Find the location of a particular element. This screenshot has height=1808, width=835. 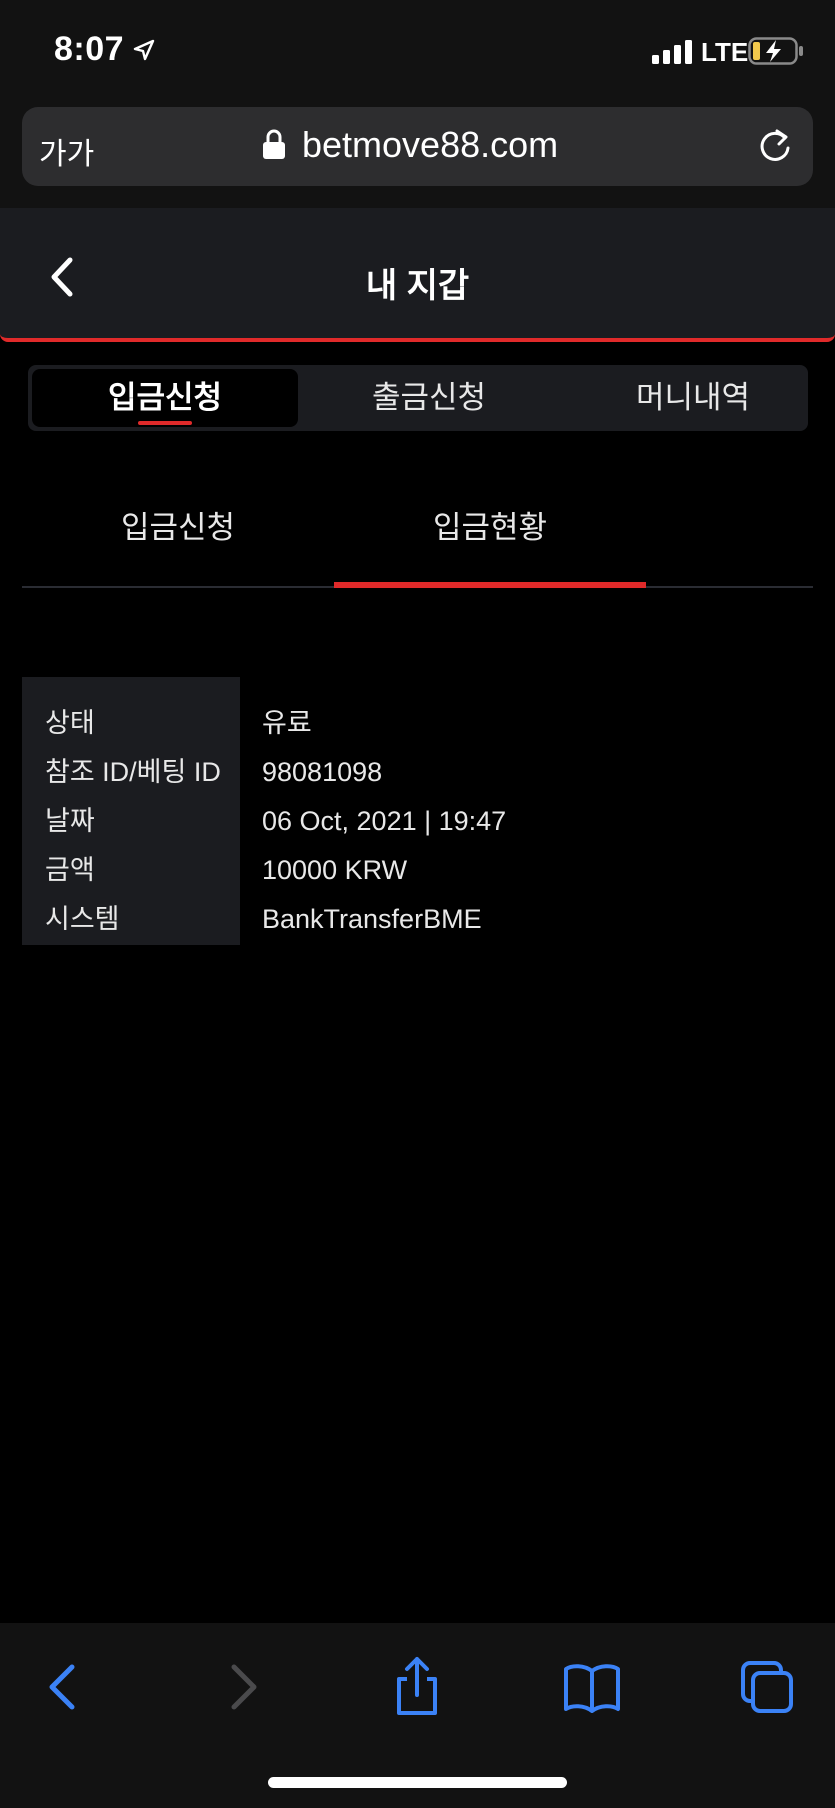

tab-label: 머니내역 is located at coordinates (693, 397).